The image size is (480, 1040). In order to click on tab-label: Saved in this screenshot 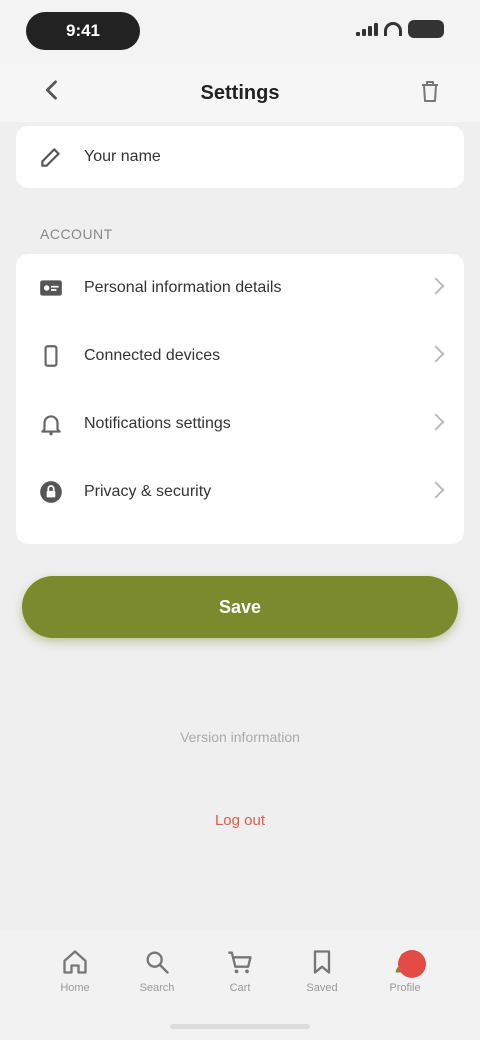, I will do `click(322, 988)`.